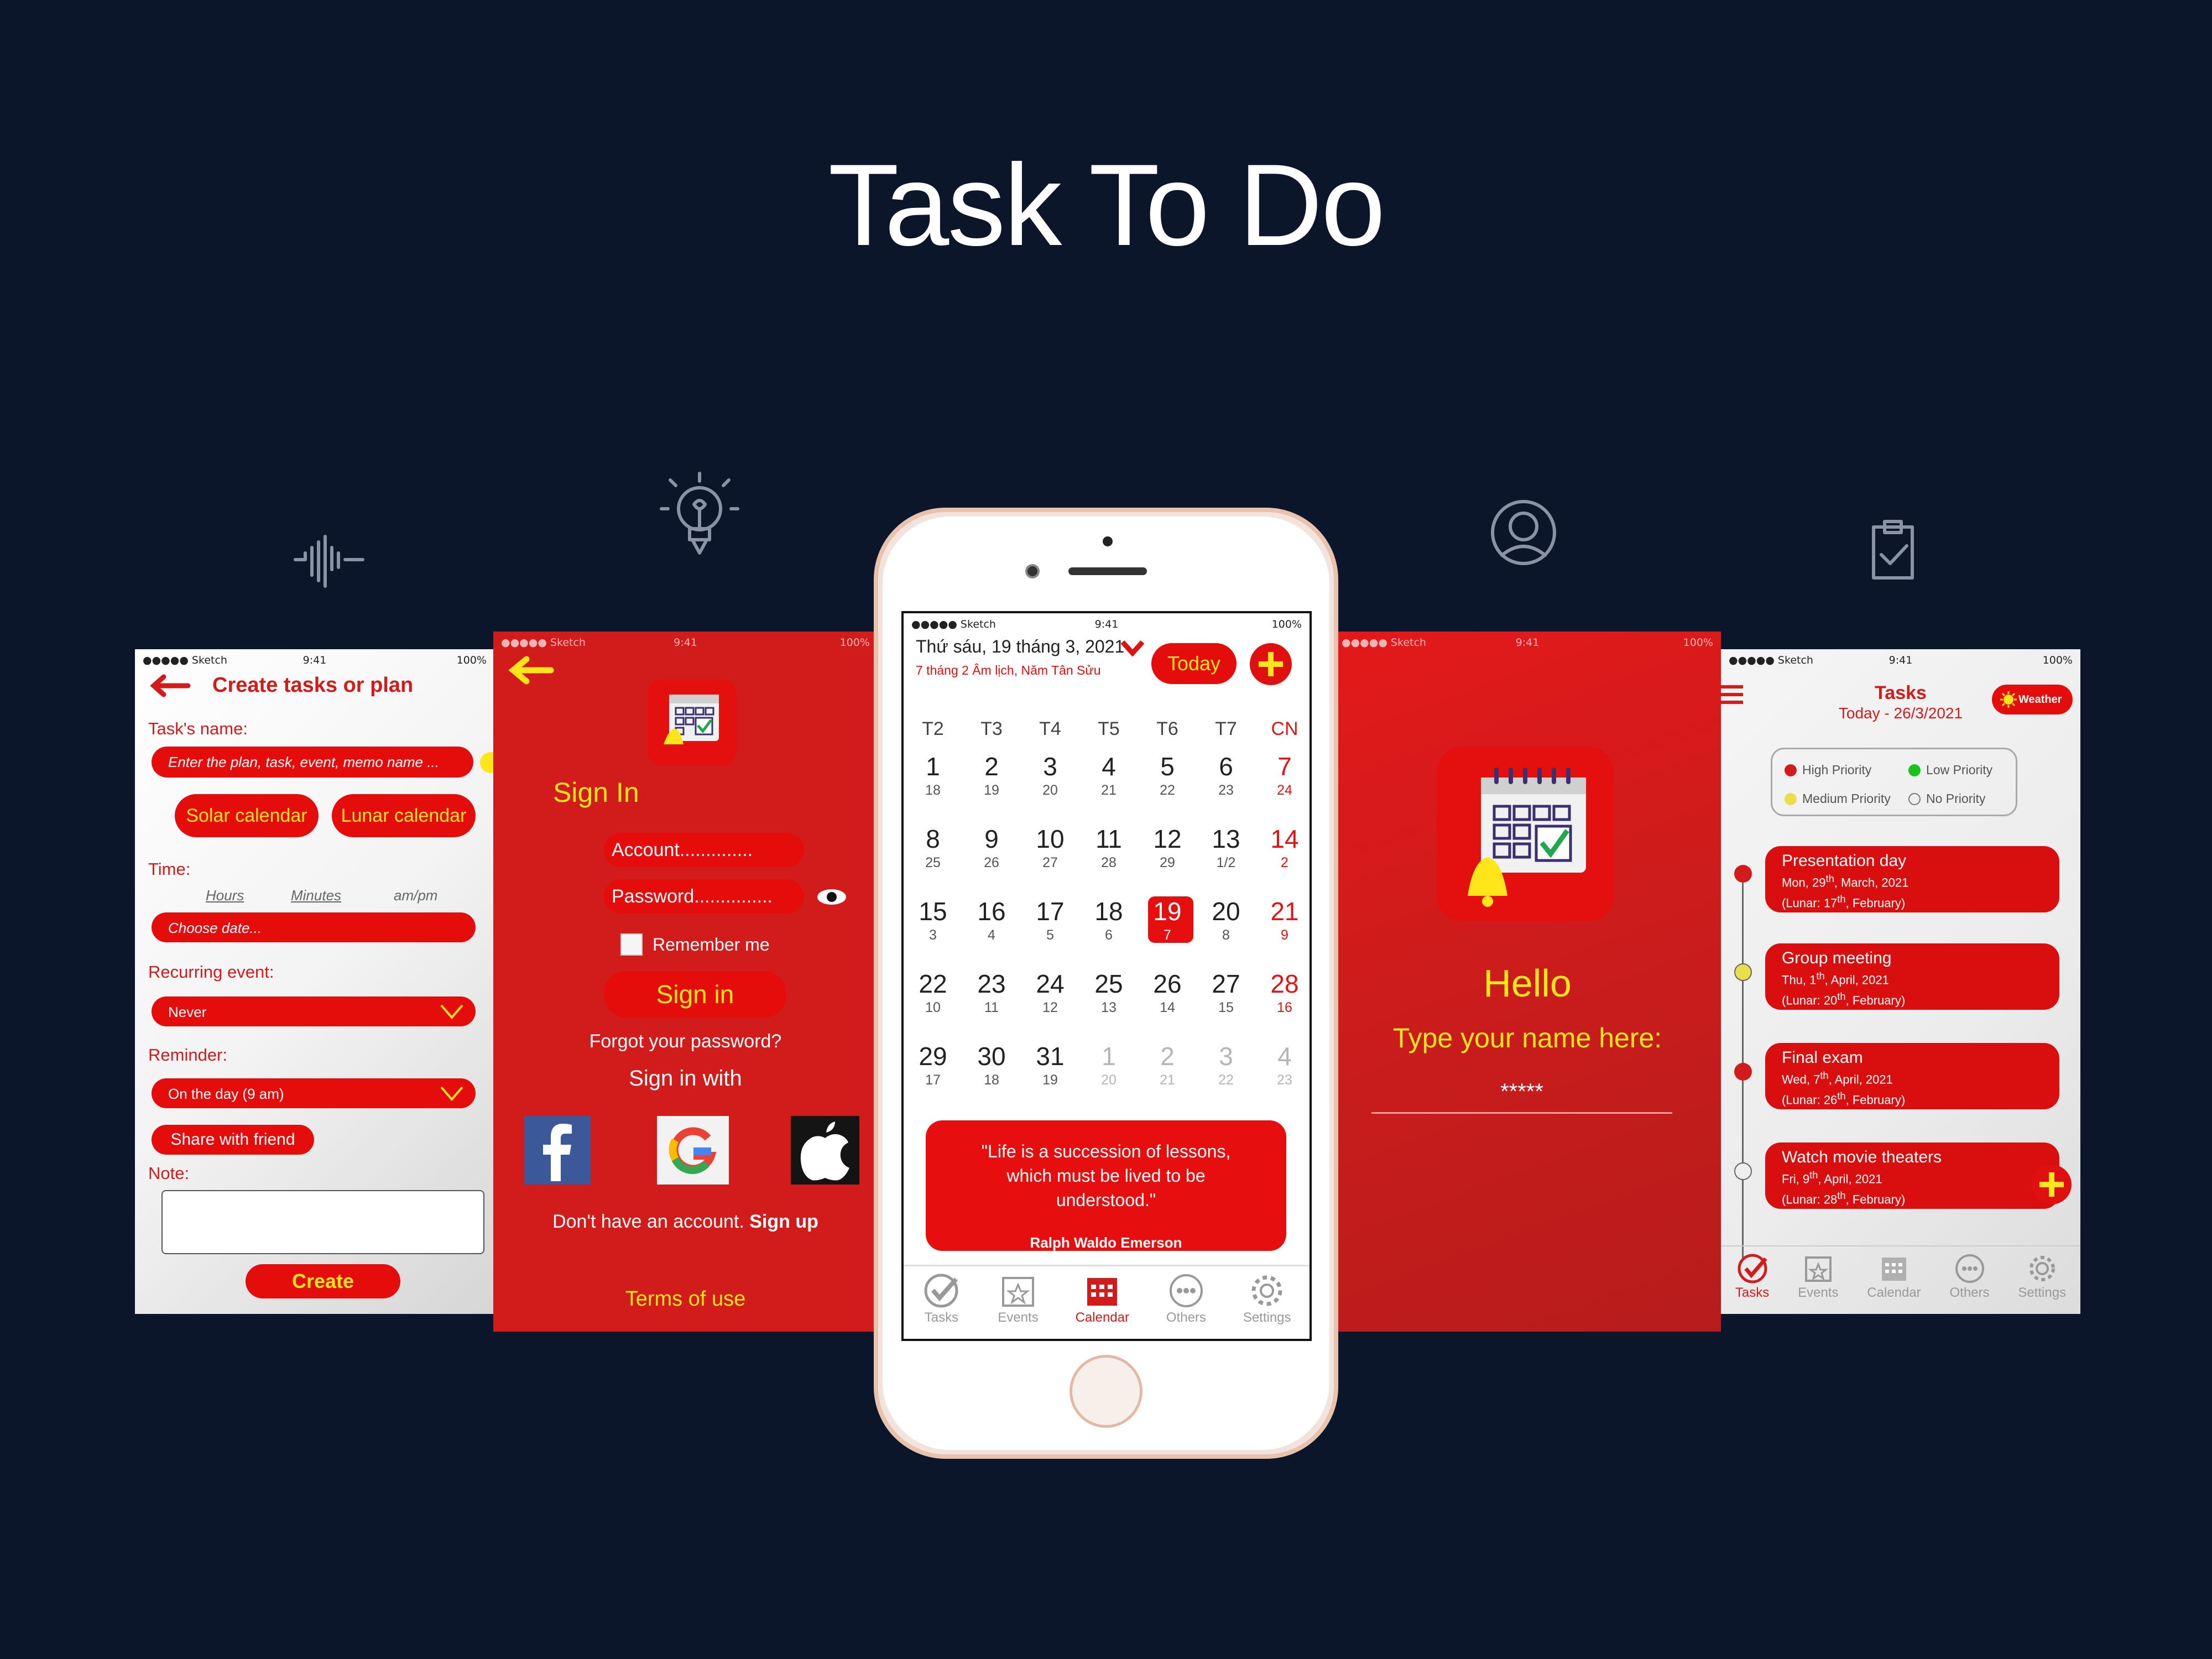  What do you see at coordinates (933, 729) in the screenshot?
I see `weekday-label: T2` at bounding box center [933, 729].